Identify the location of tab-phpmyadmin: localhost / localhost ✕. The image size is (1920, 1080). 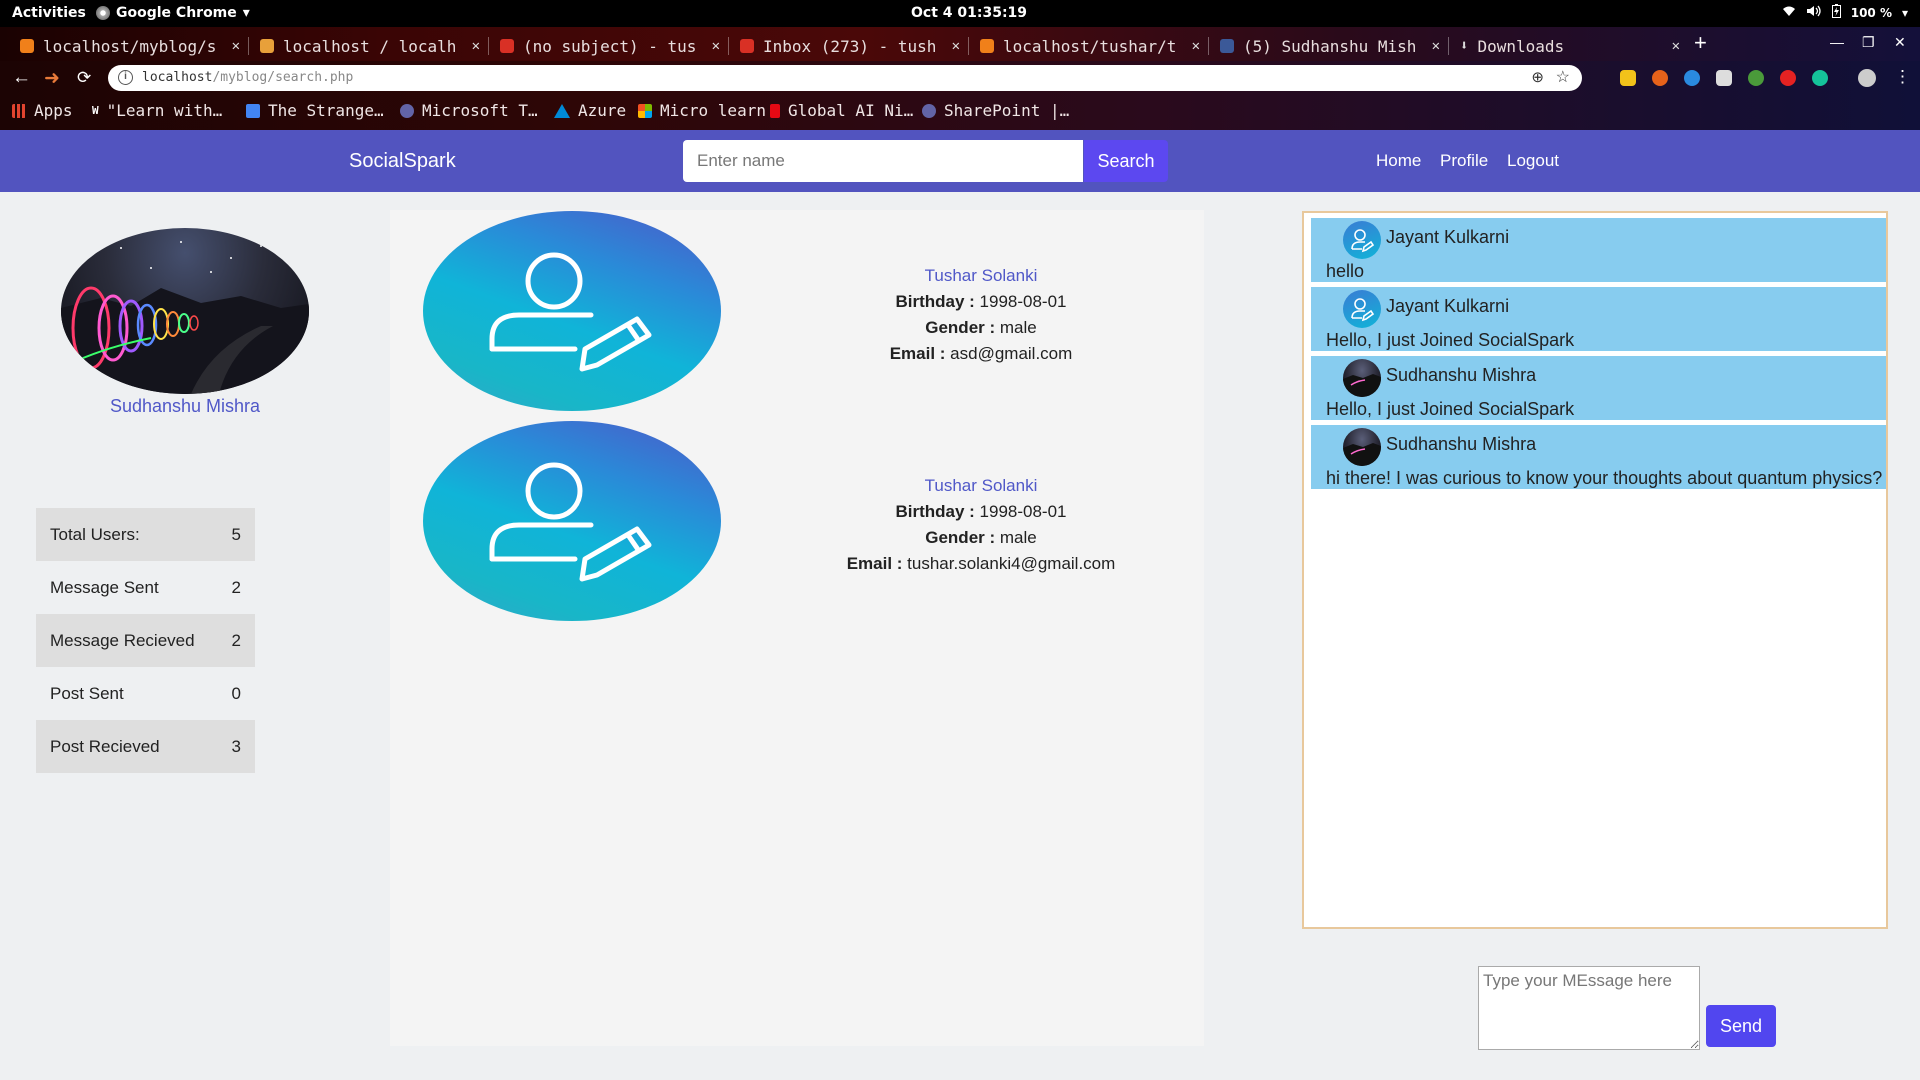
(368, 46).